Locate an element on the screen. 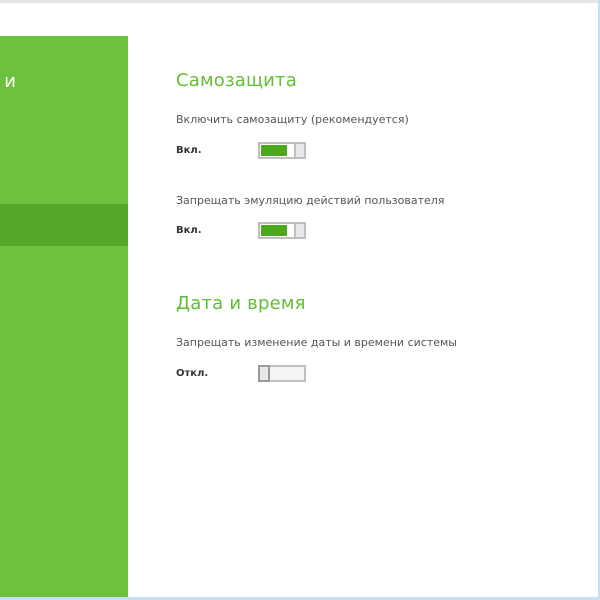 This screenshot has height=600, width=600. option-label-enable-self-protection: Включить самозащиту (рекомендуется) is located at coordinates (292, 119).